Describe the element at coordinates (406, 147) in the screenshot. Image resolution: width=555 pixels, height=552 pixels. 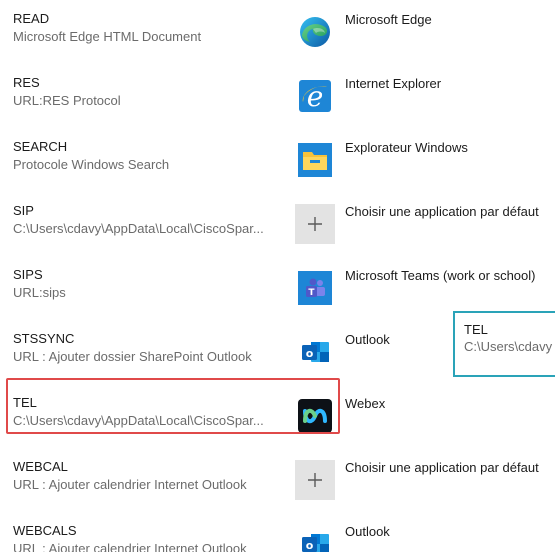
I see `default-app-name: Explorateur Windows` at that location.